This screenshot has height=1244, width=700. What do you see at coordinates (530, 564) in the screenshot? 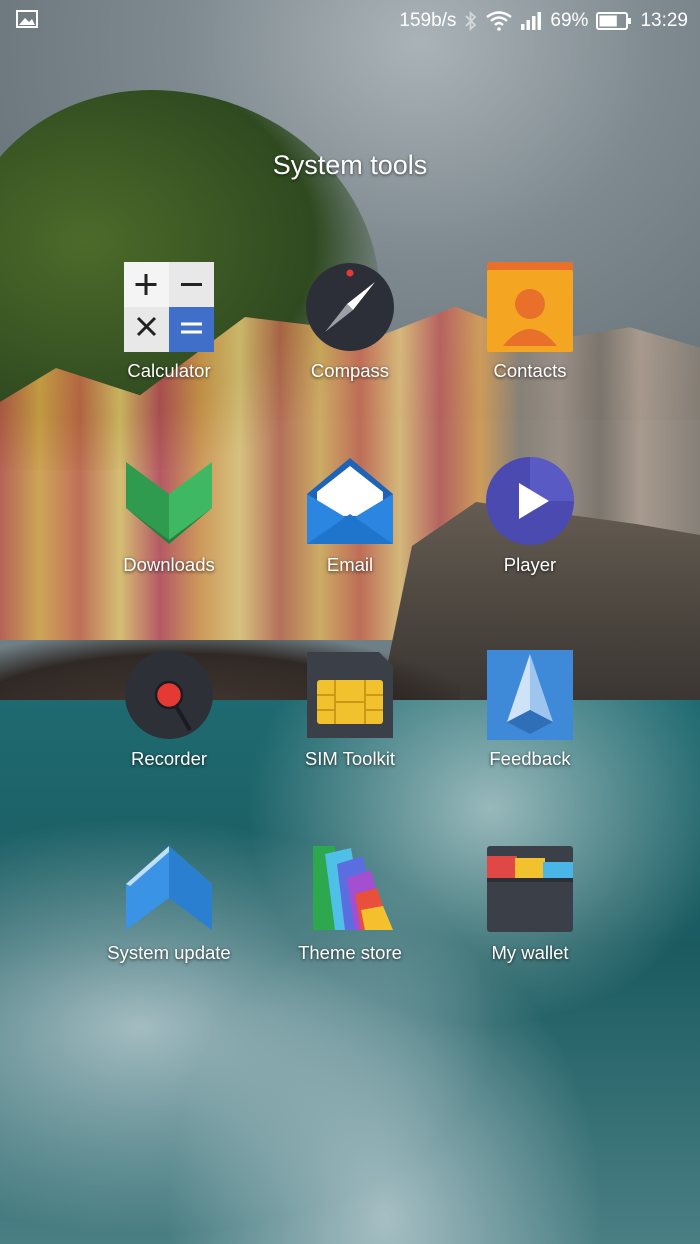
I see `app-label: Player` at bounding box center [530, 564].